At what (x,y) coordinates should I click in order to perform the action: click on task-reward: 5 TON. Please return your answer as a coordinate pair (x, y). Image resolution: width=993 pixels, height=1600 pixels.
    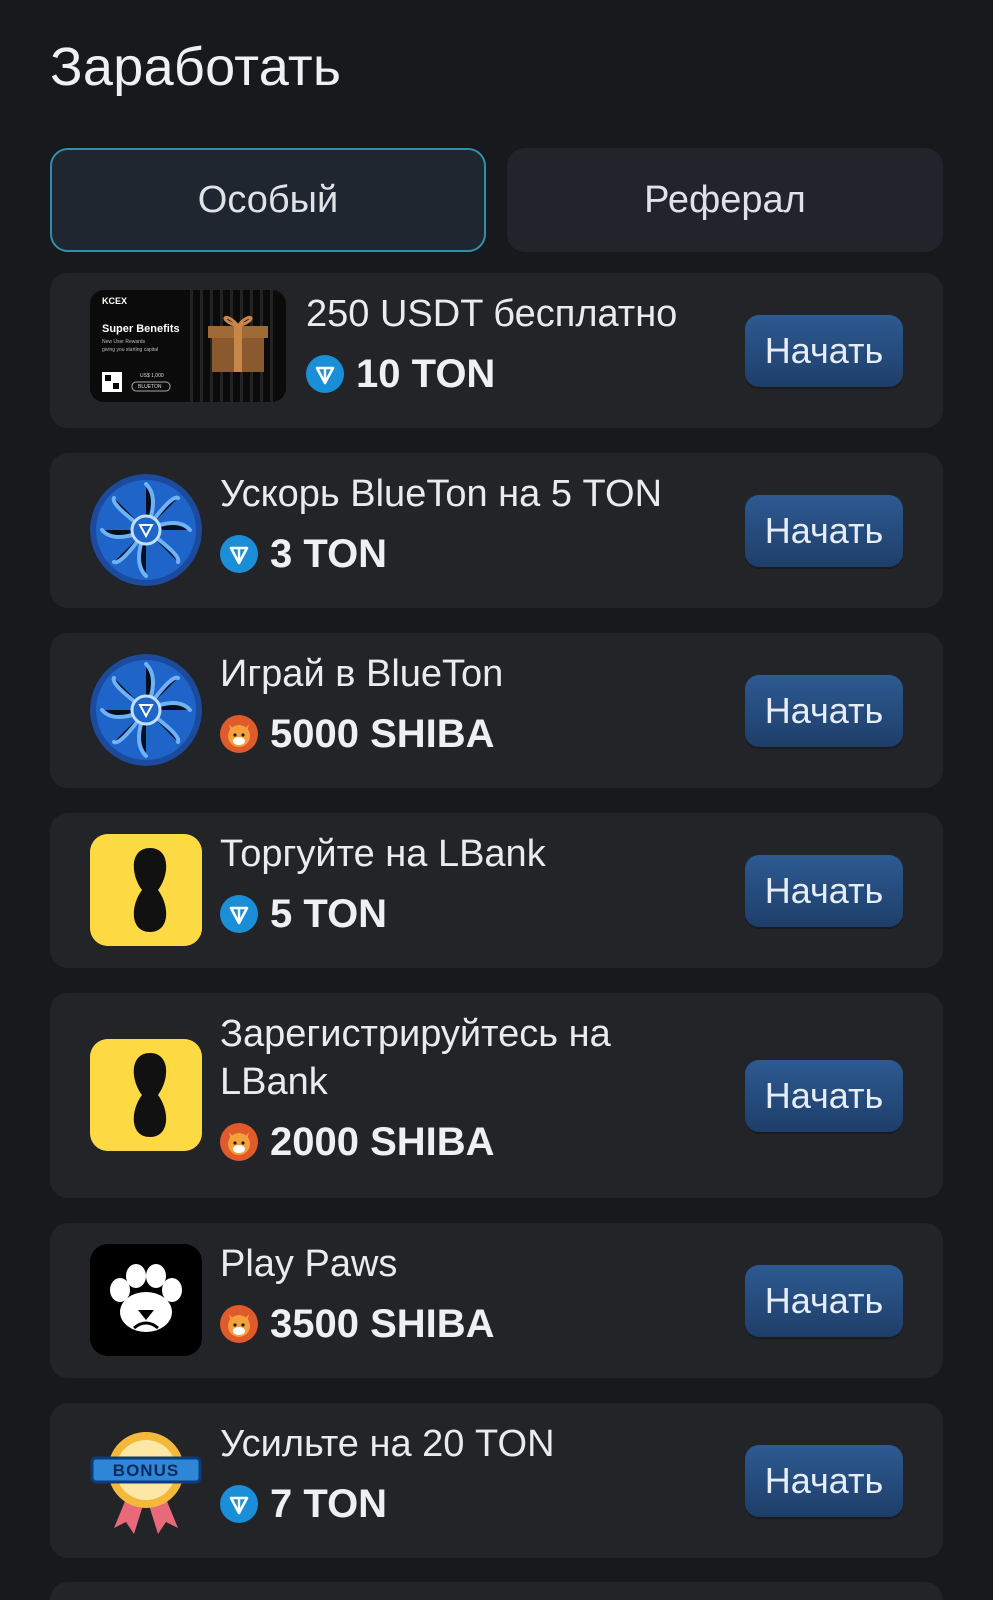
    Looking at the image, I should click on (470, 914).